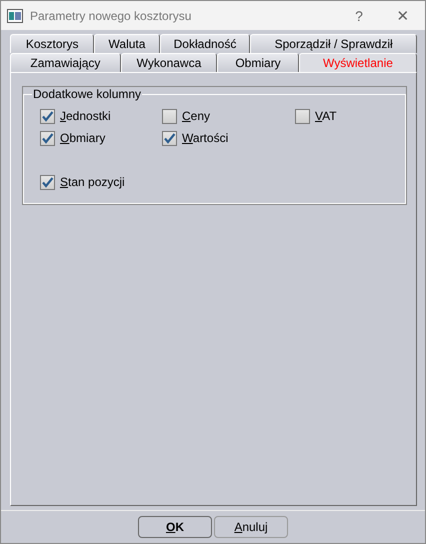  What do you see at coordinates (403, 15) in the screenshot?
I see `close-button: ✕` at bounding box center [403, 15].